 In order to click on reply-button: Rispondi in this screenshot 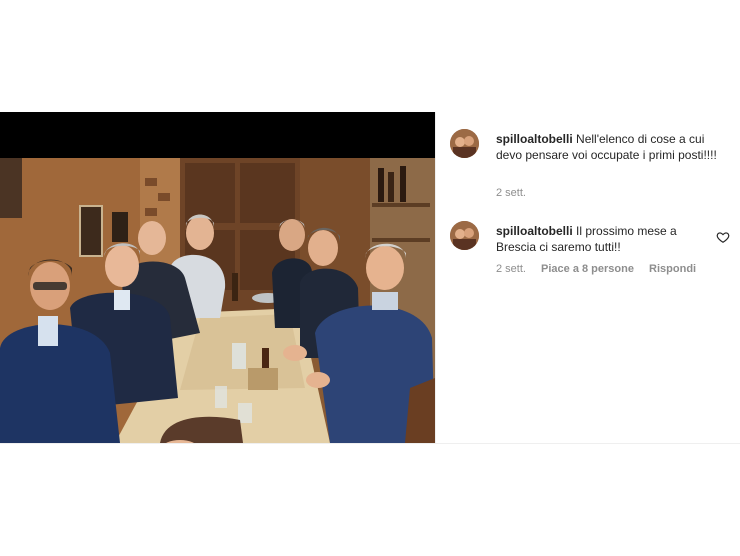, I will do `click(672, 269)`.